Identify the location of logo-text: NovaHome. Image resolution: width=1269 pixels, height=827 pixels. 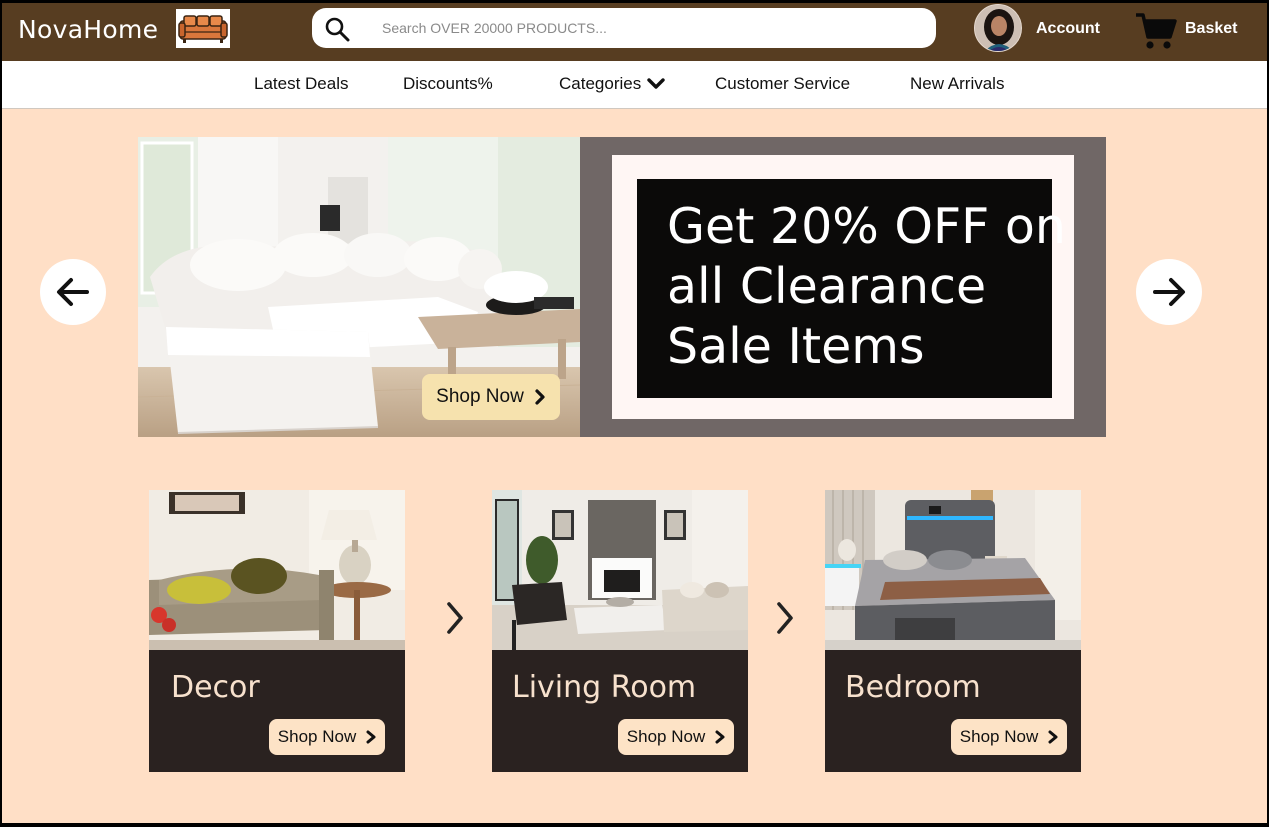
(88, 29).